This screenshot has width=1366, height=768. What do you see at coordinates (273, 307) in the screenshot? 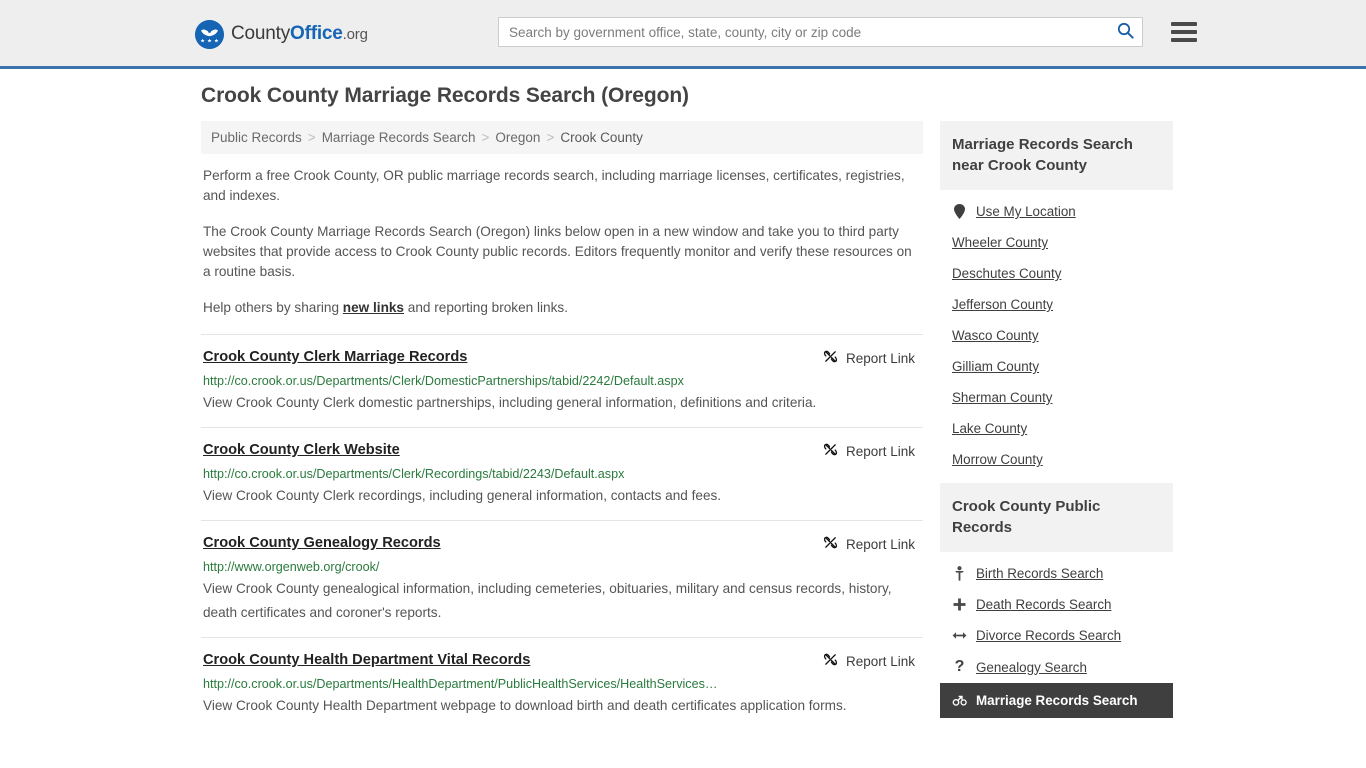
I see `intro-p3-before: Help others by sharing` at bounding box center [273, 307].